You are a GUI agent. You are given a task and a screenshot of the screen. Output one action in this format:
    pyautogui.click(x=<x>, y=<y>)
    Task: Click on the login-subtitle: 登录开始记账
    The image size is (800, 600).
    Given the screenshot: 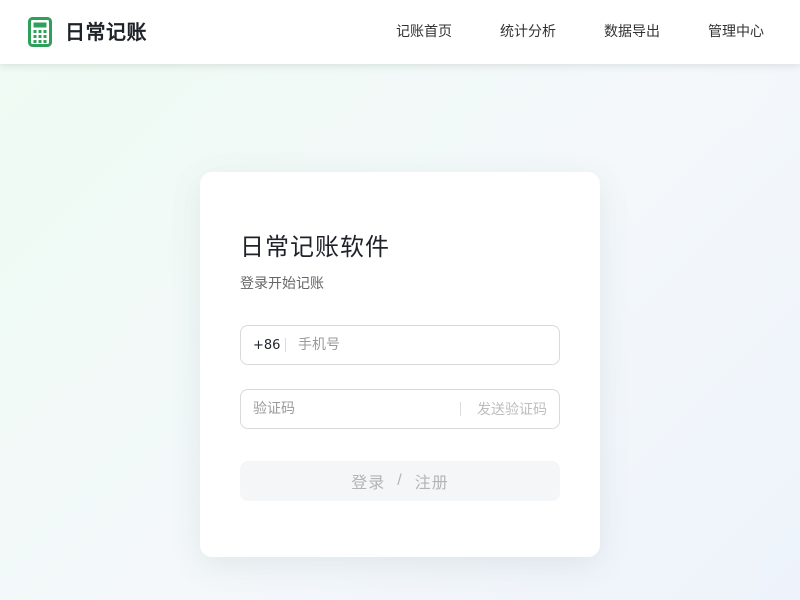 What is the action you would take?
    pyautogui.click(x=282, y=284)
    